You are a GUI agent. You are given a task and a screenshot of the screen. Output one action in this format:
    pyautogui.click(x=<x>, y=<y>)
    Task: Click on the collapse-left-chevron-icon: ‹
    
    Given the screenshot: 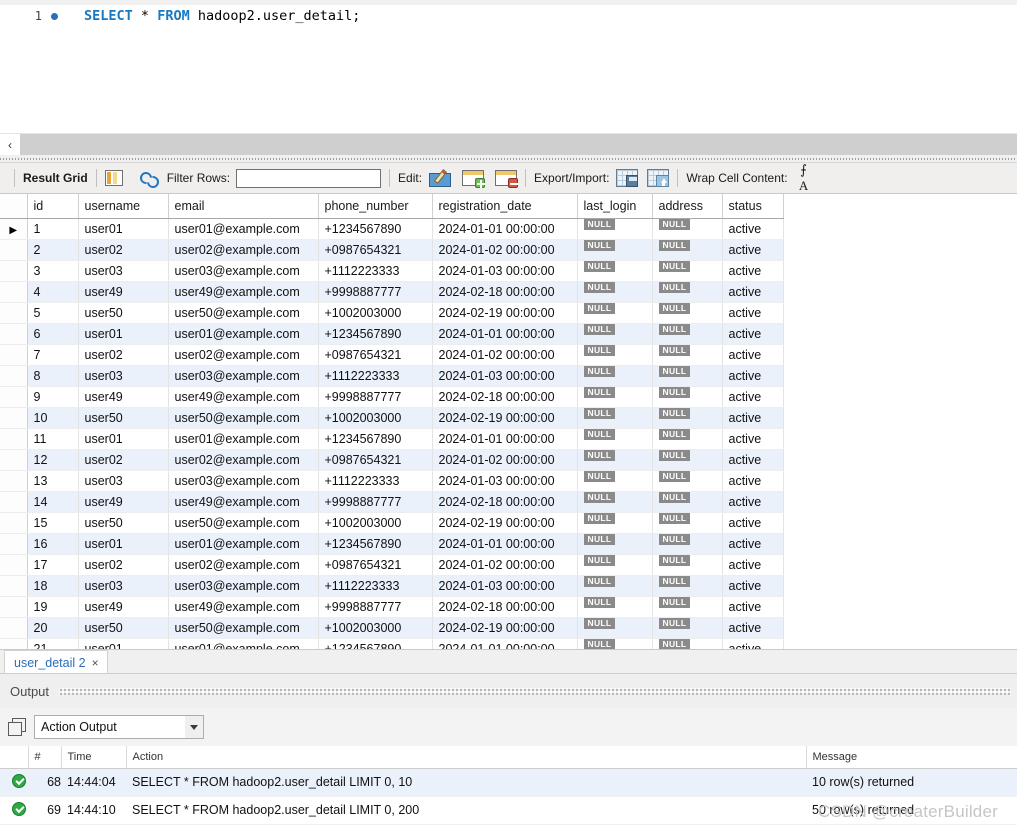 What is the action you would take?
    pyautogui.click(x=10, y=145)
    